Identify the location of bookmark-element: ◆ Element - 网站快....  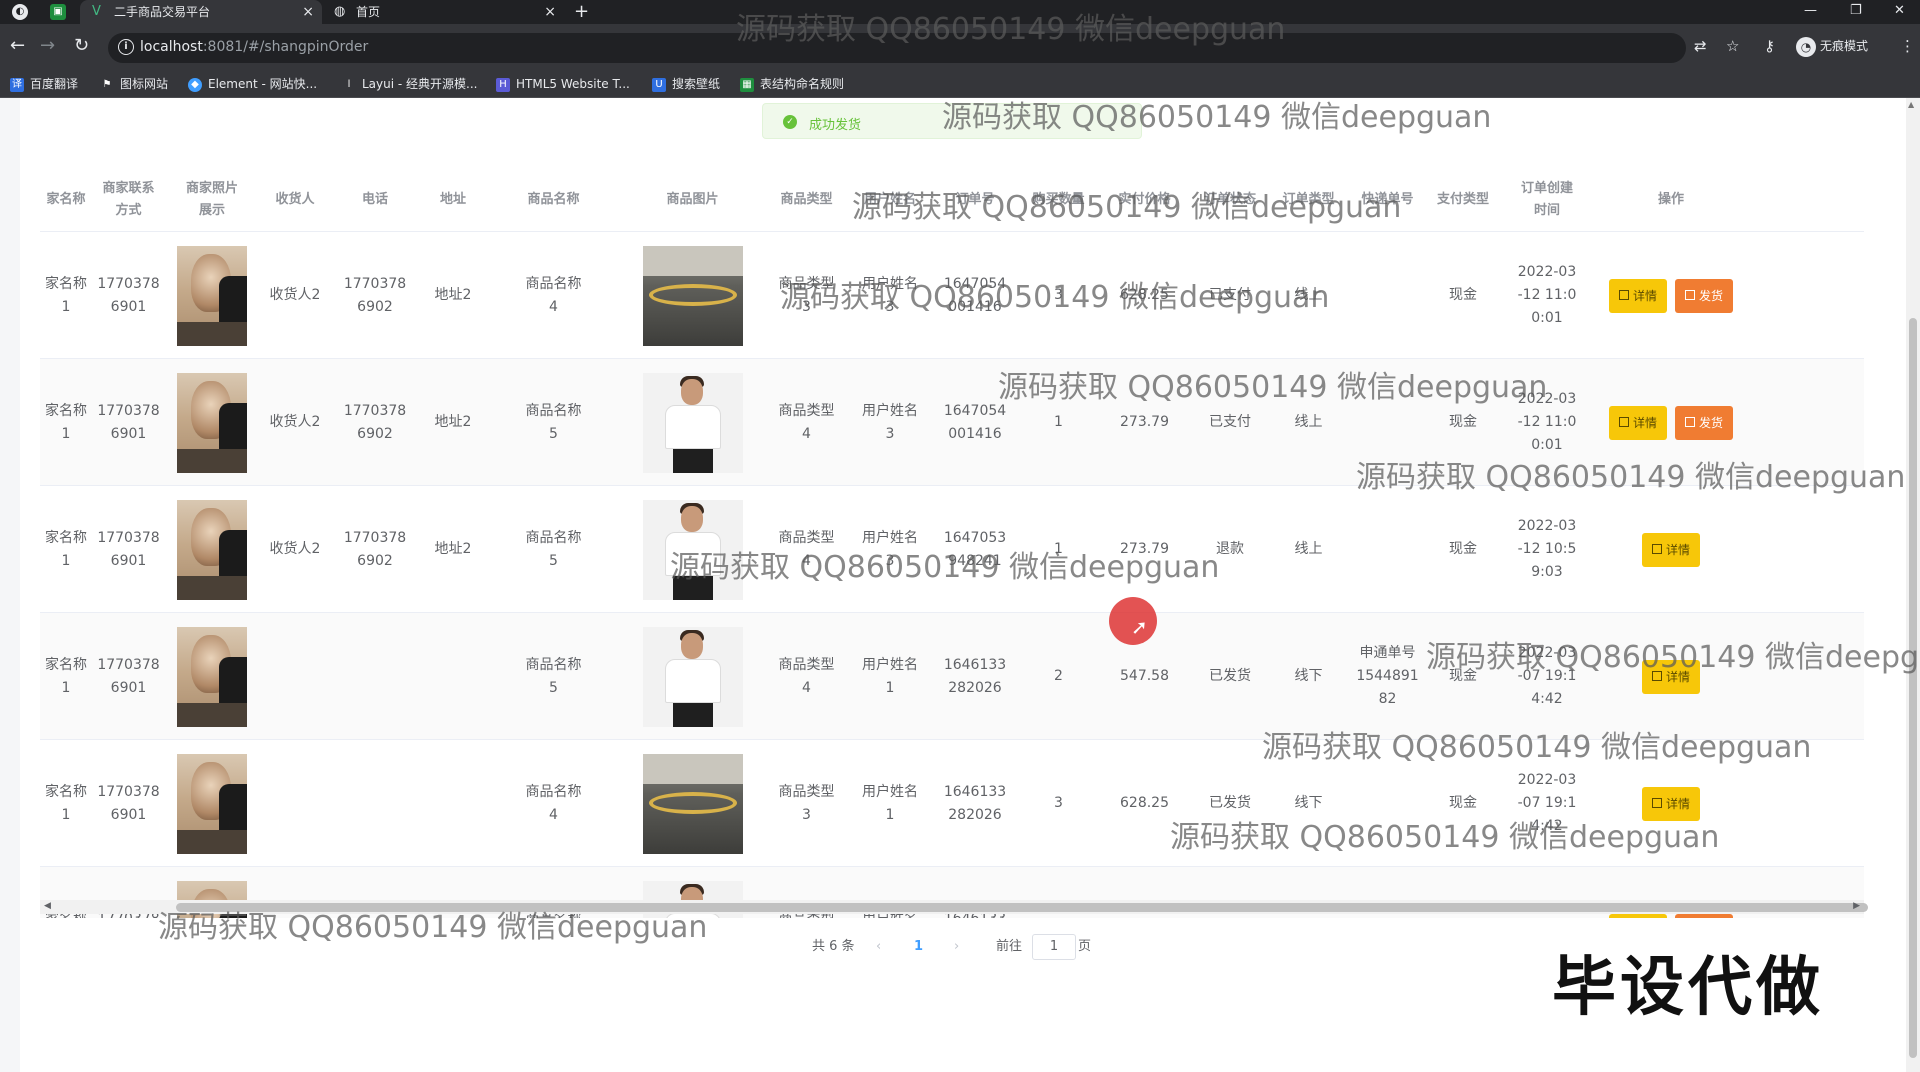
(252, 84).